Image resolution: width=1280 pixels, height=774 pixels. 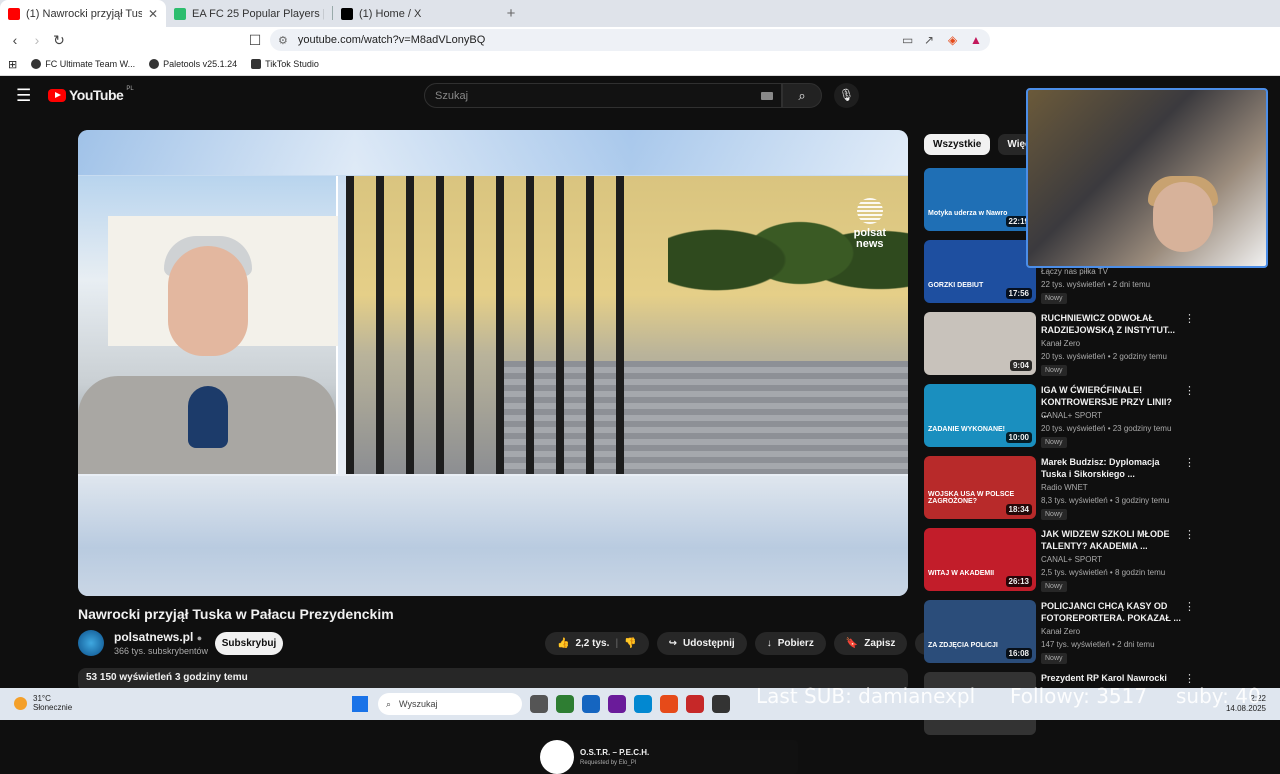 What do you see at coordinates (91, 94) in the screenshot?
I see `youtube-logo: YouTube PL` at bounding box center [91, 94].